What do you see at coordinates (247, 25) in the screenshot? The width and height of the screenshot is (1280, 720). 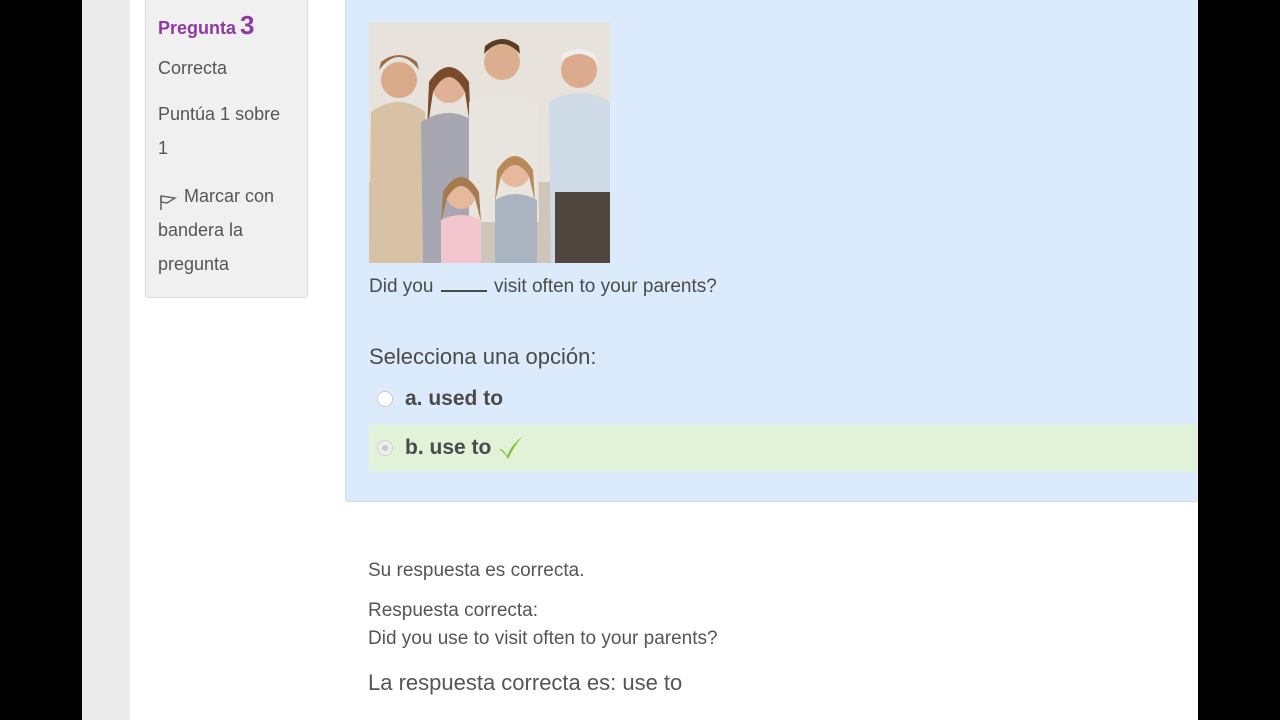 I see `question-number-value: 3` at bounding box center [247, 25].